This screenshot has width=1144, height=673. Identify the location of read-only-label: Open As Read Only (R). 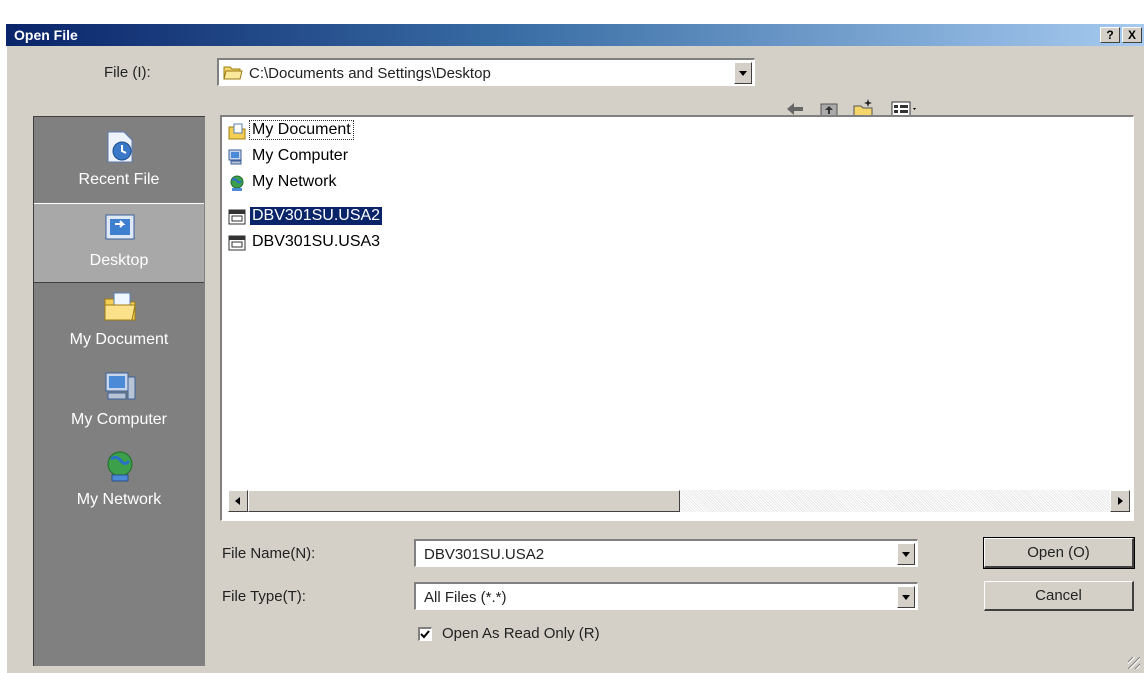
(521, 633).